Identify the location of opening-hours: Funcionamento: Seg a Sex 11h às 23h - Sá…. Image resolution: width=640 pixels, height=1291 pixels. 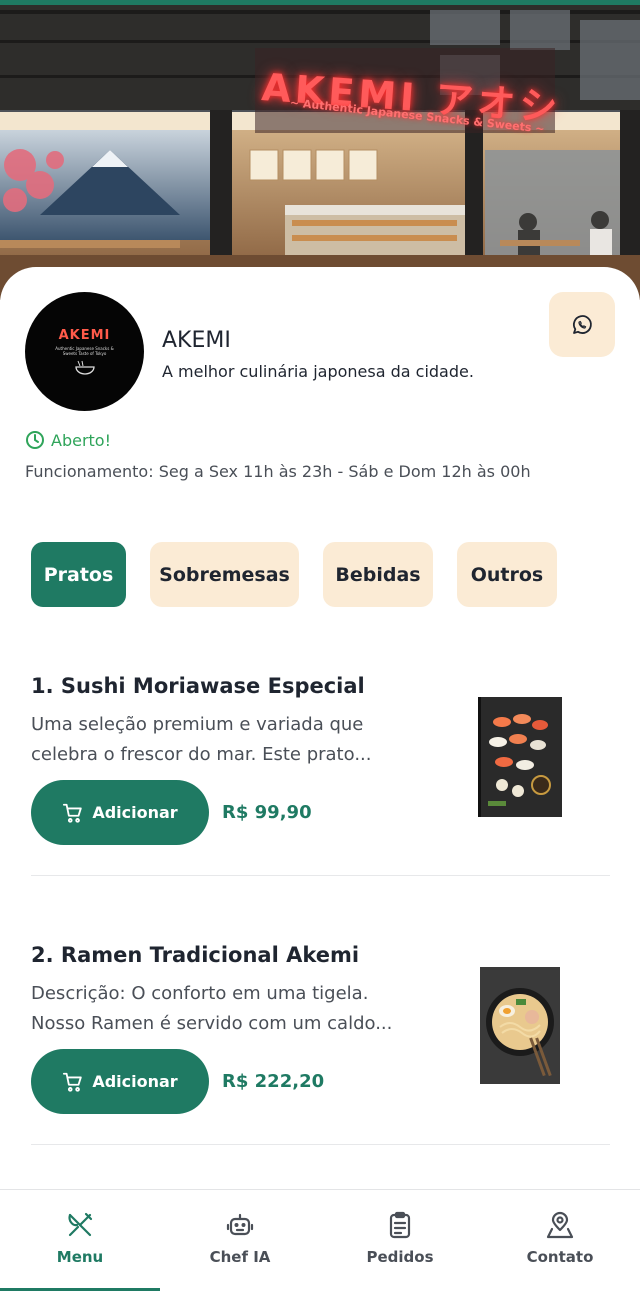
(278, 471).